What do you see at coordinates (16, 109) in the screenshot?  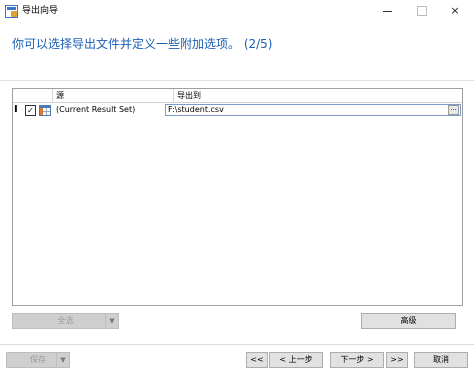 I see `row-cursor-icon: I` at bounding box center [16, 109].